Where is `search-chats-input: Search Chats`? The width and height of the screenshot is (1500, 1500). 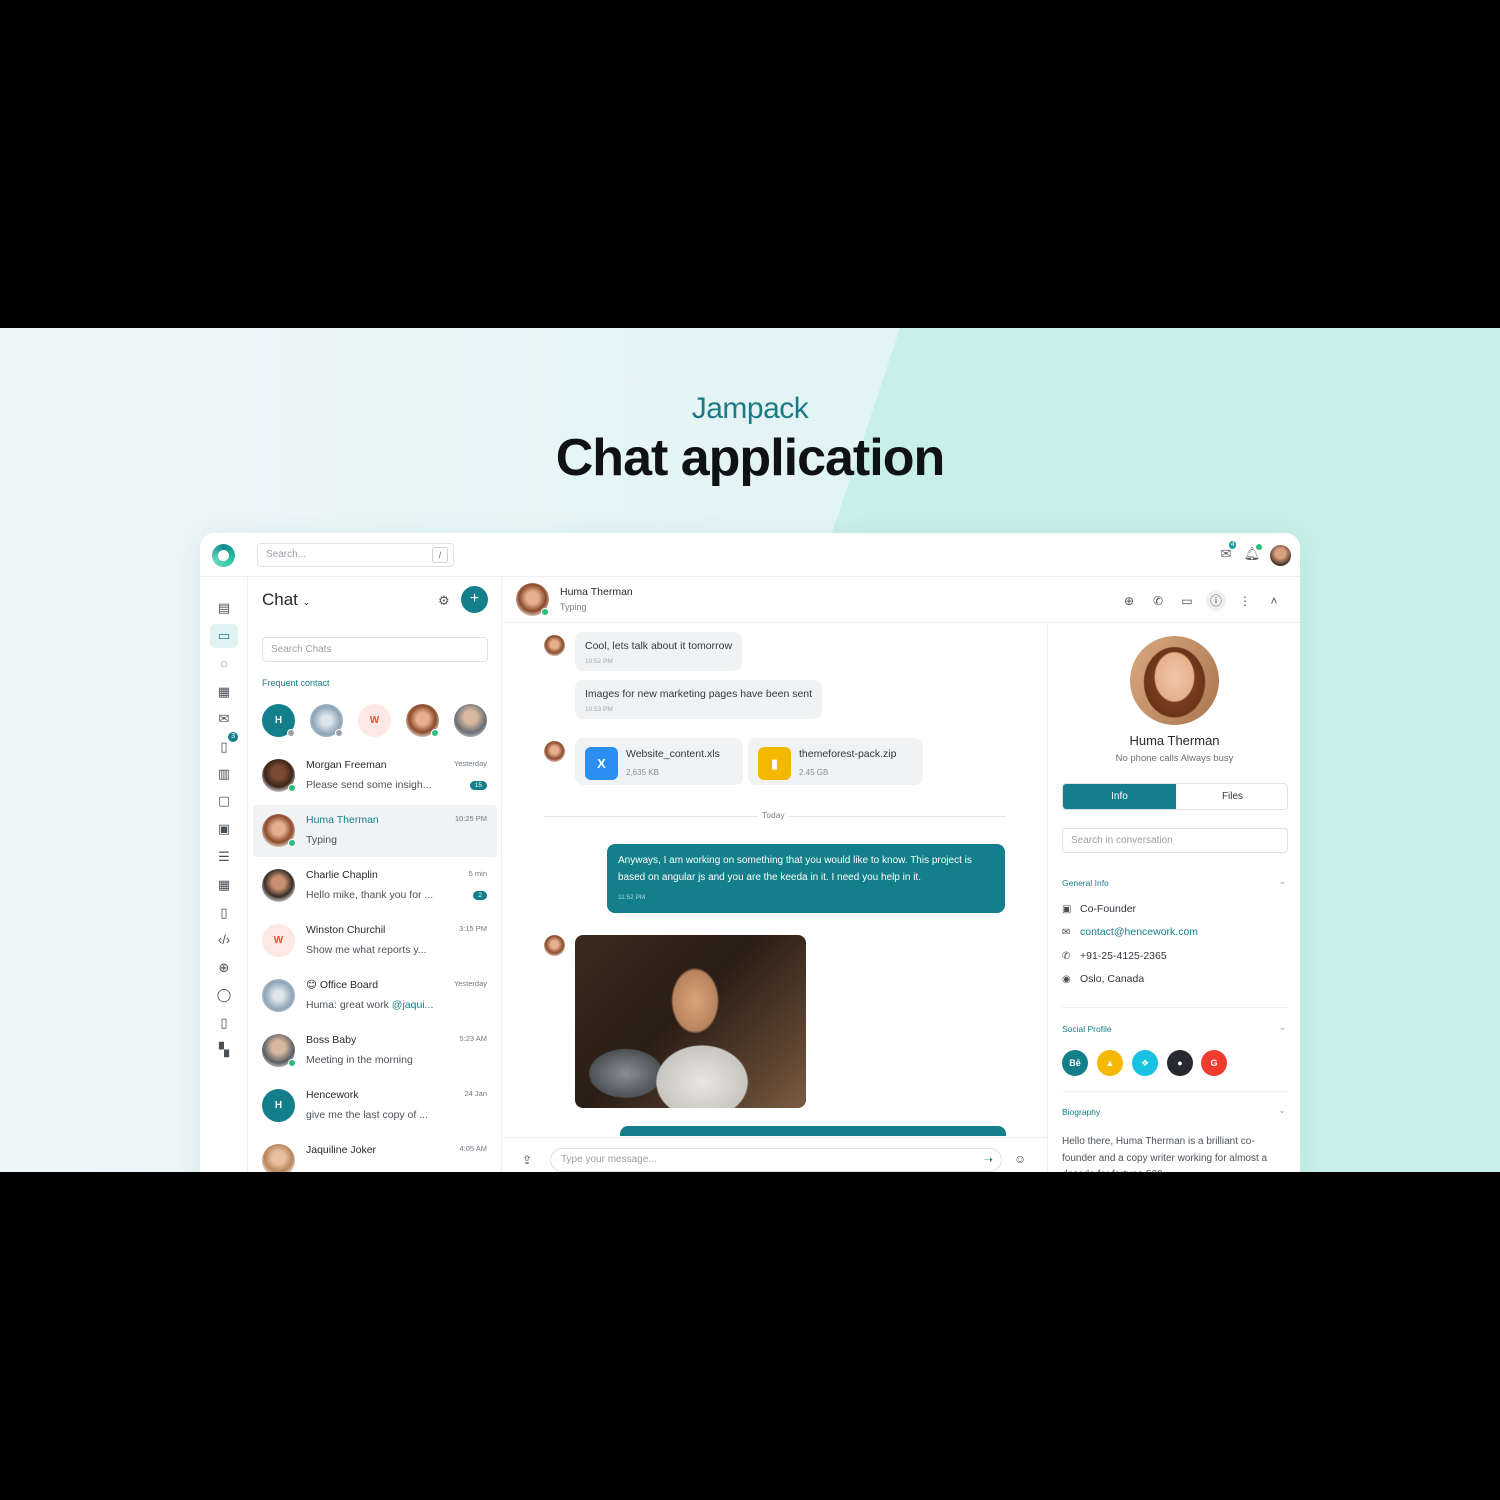
search-chats-input: Search Chats is located at coordinates (375, 649).